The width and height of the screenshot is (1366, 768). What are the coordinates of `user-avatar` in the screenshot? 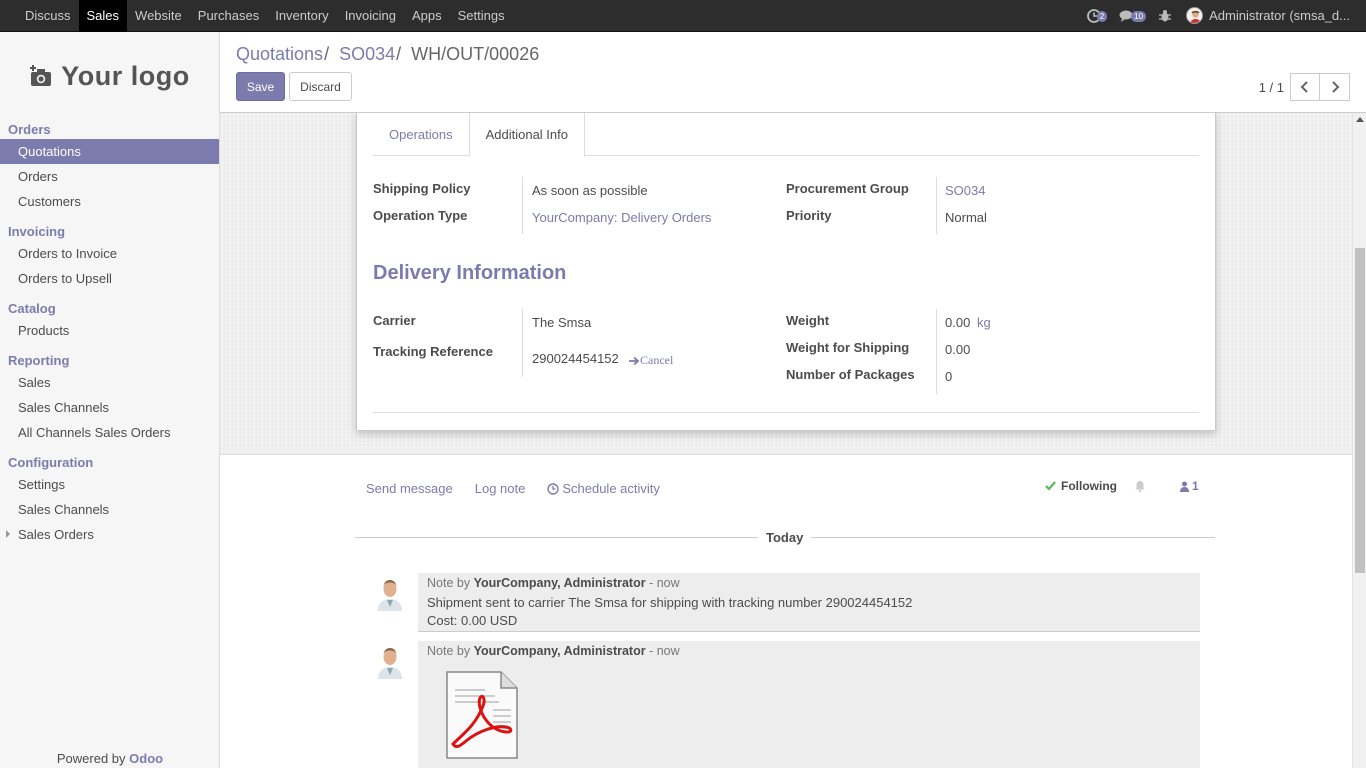 It's located at (1195, 15).